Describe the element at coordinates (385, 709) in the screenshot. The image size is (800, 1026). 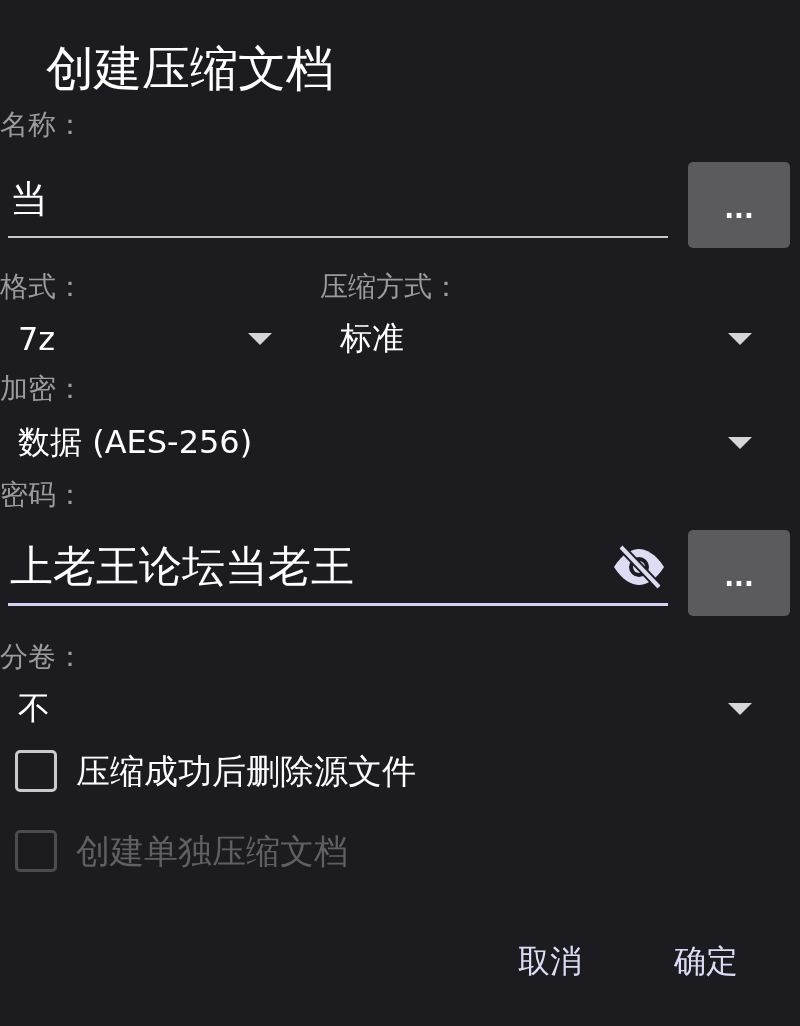
I see `volumes-dropdown: 不` at that location.